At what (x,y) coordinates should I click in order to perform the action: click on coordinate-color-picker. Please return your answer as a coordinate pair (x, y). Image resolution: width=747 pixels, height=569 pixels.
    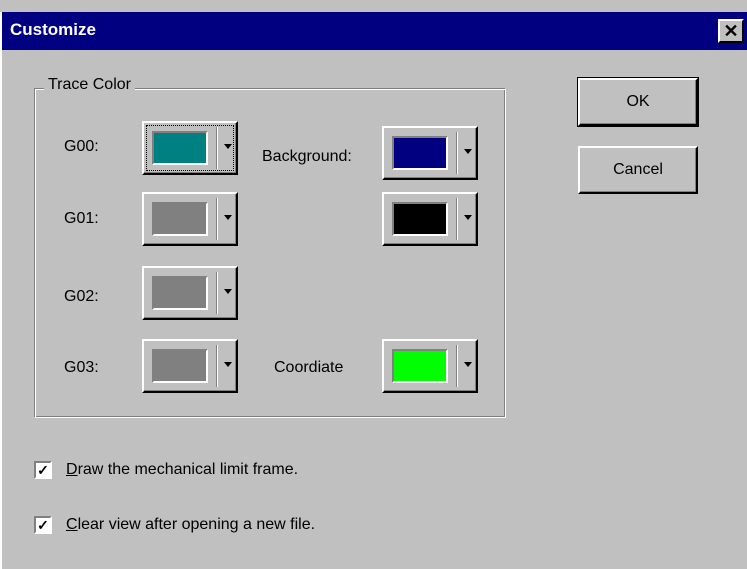
    Looking at the image, I should click on (430, 366).